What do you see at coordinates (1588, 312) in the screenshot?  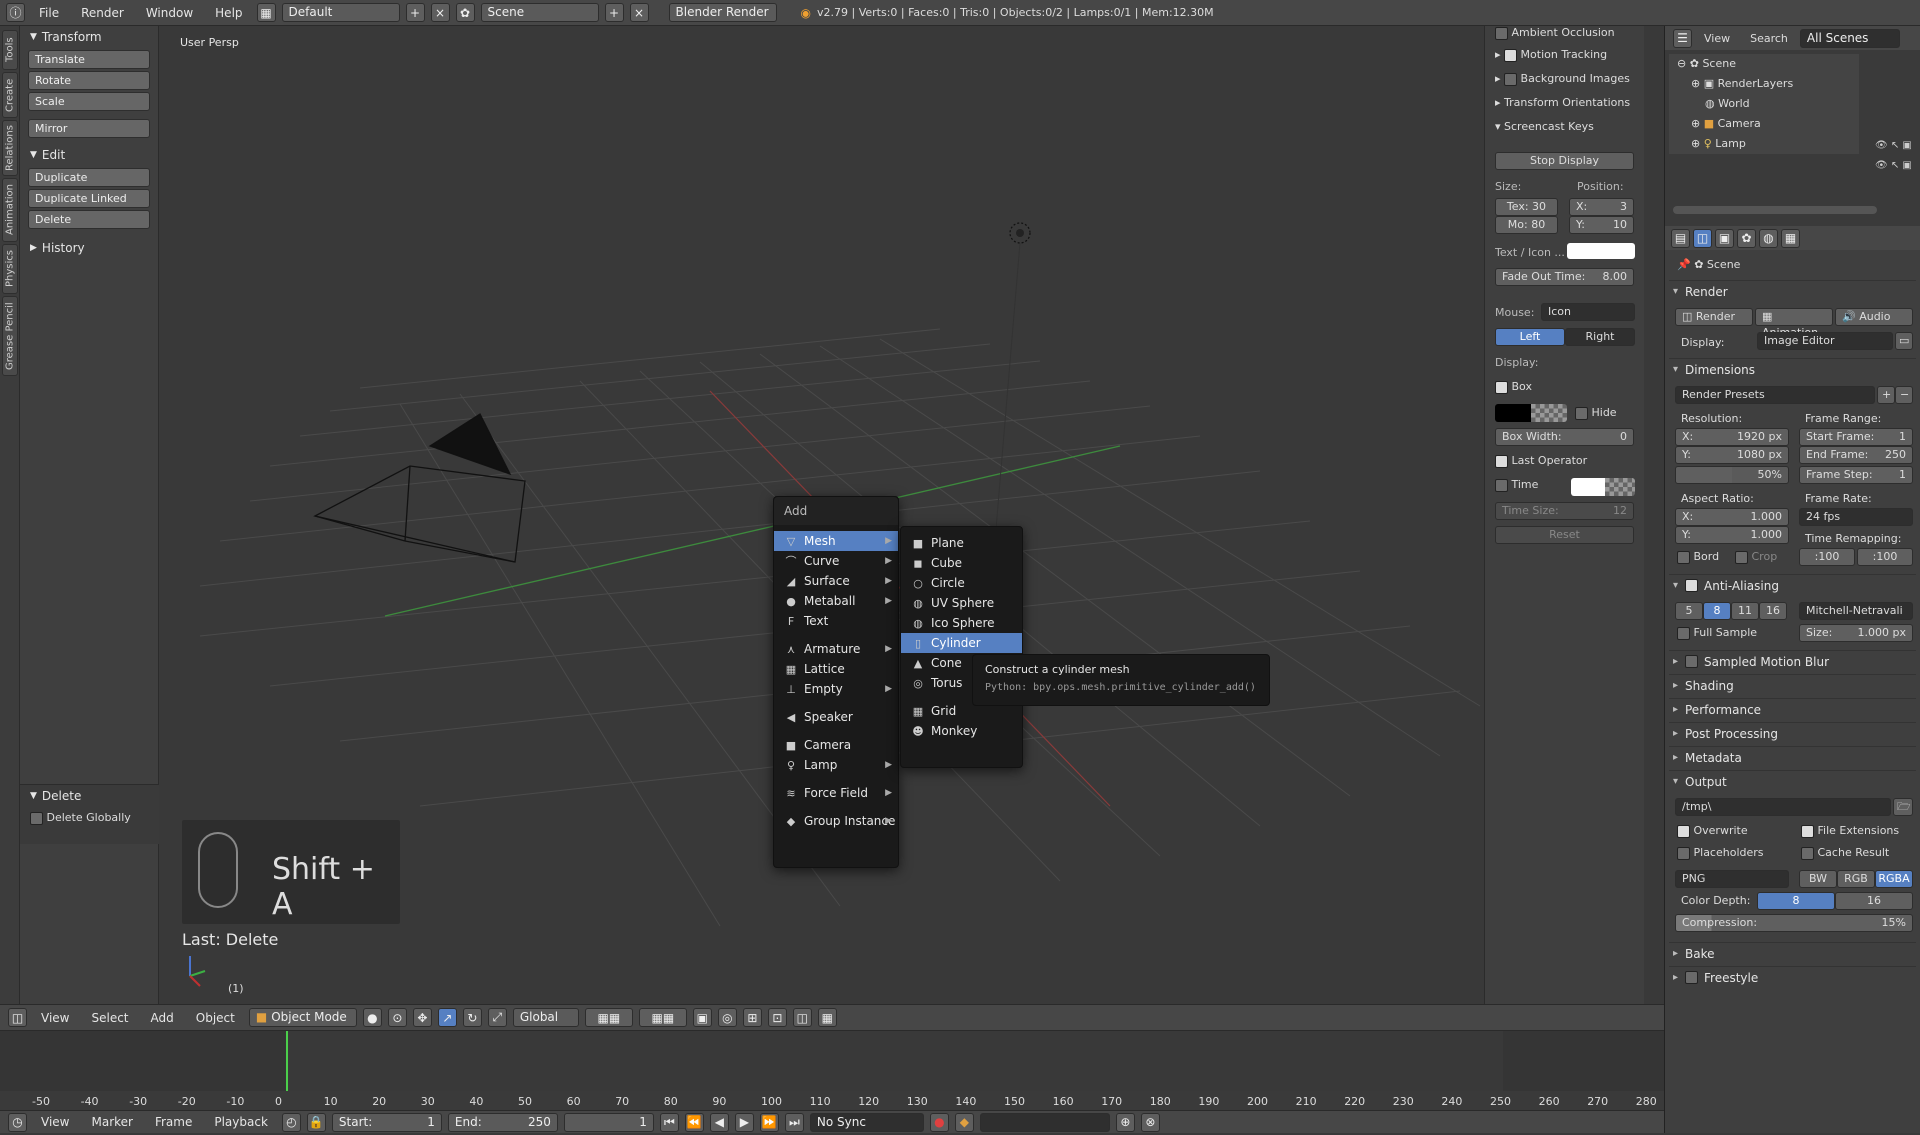 I see `mouse-select: Icon` at bounding box center [1588, 312].